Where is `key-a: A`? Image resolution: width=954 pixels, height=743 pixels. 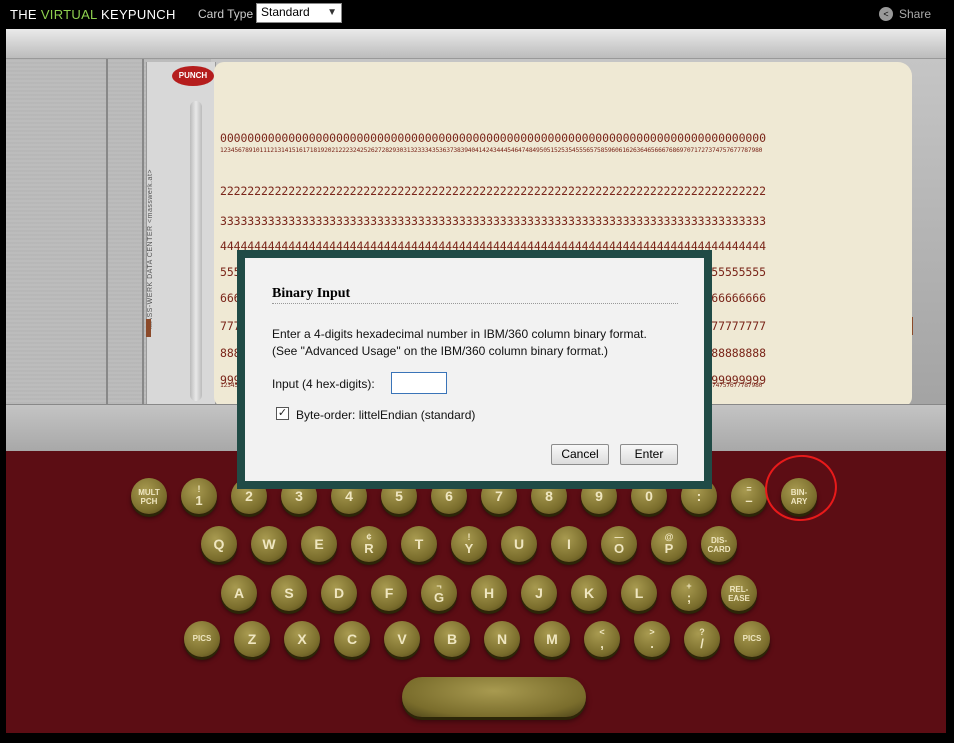 key-a: A is located at coordinates (239, 593).